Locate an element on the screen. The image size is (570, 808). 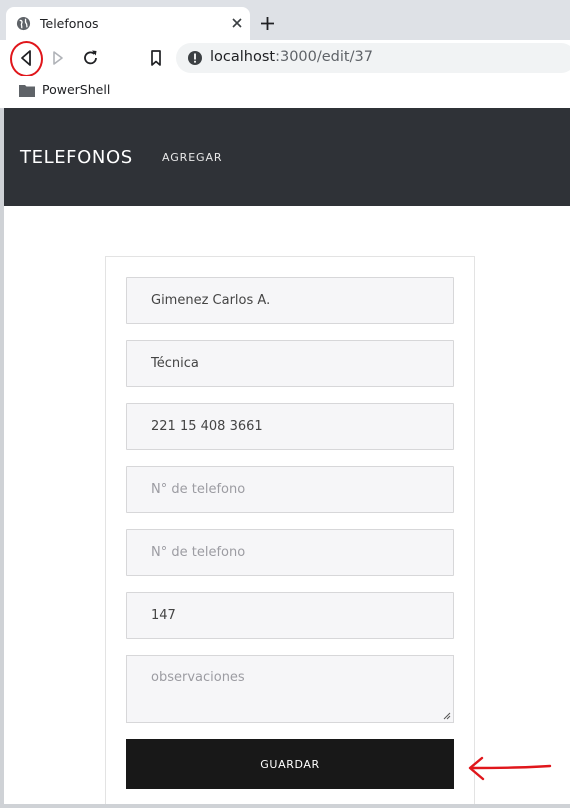
bookmarks-bar: PowerShell is located at coordinates (285, 92).